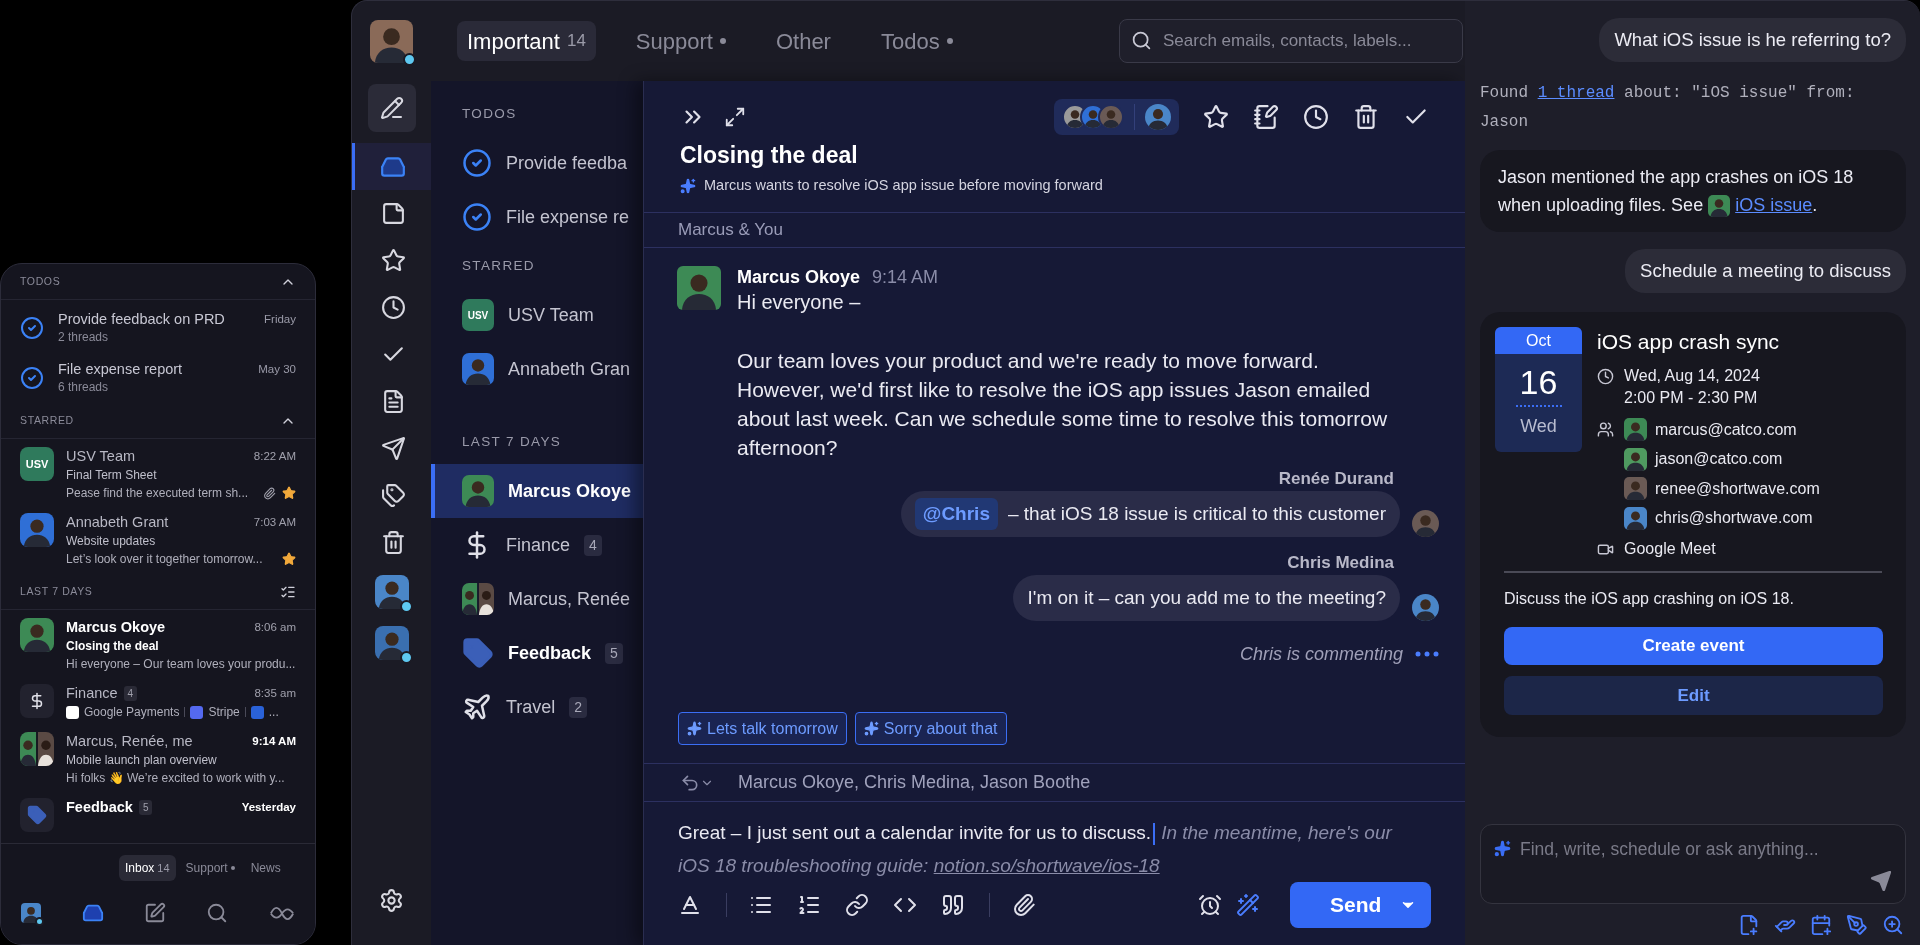  I want to click on send-button: Send, so click(1360, 905).